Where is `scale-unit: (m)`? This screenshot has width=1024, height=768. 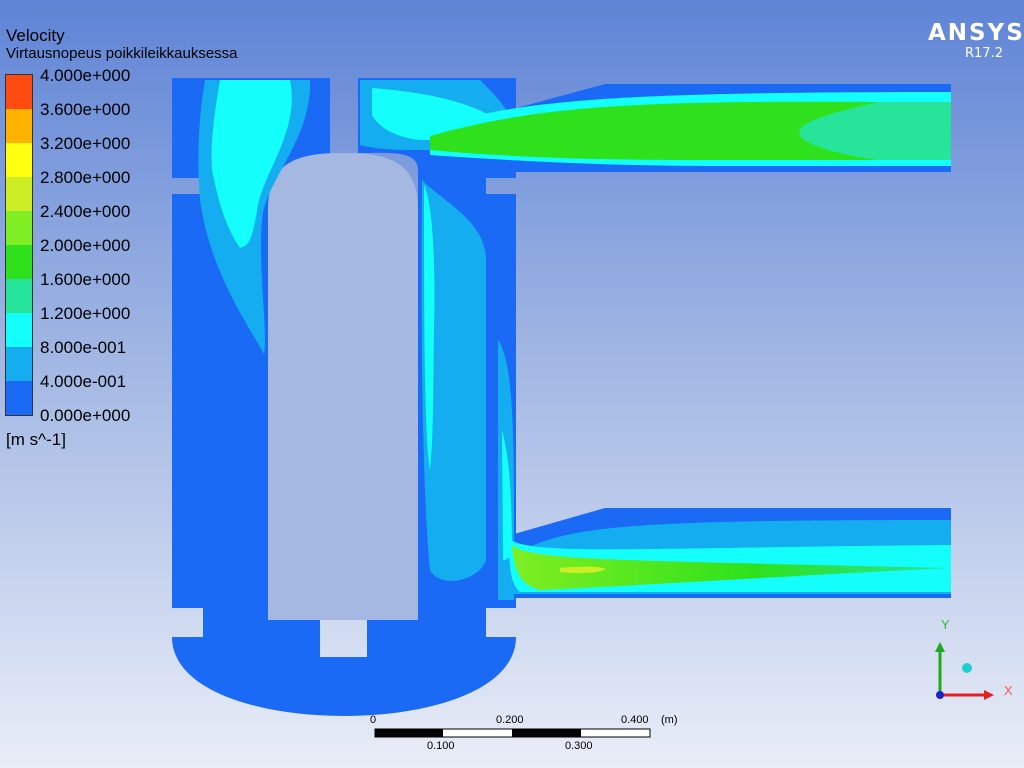
scale-unit: (m) is located at coordinates (669, 720).